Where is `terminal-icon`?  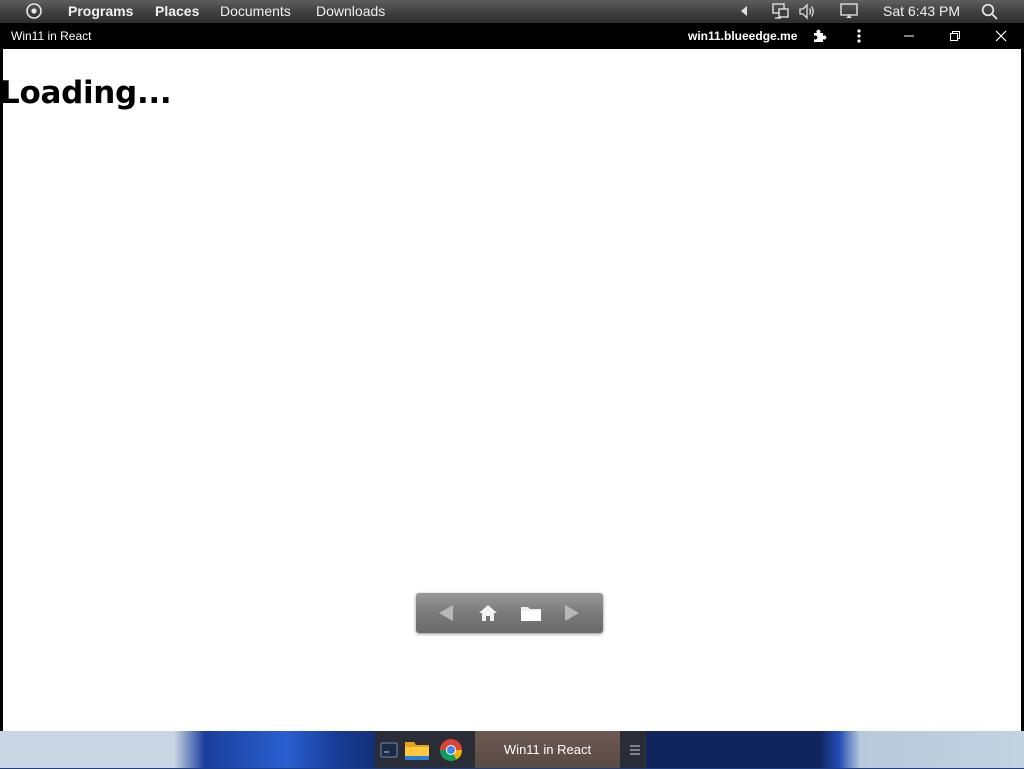 terminal-icon is located at coordinates (389, 749).